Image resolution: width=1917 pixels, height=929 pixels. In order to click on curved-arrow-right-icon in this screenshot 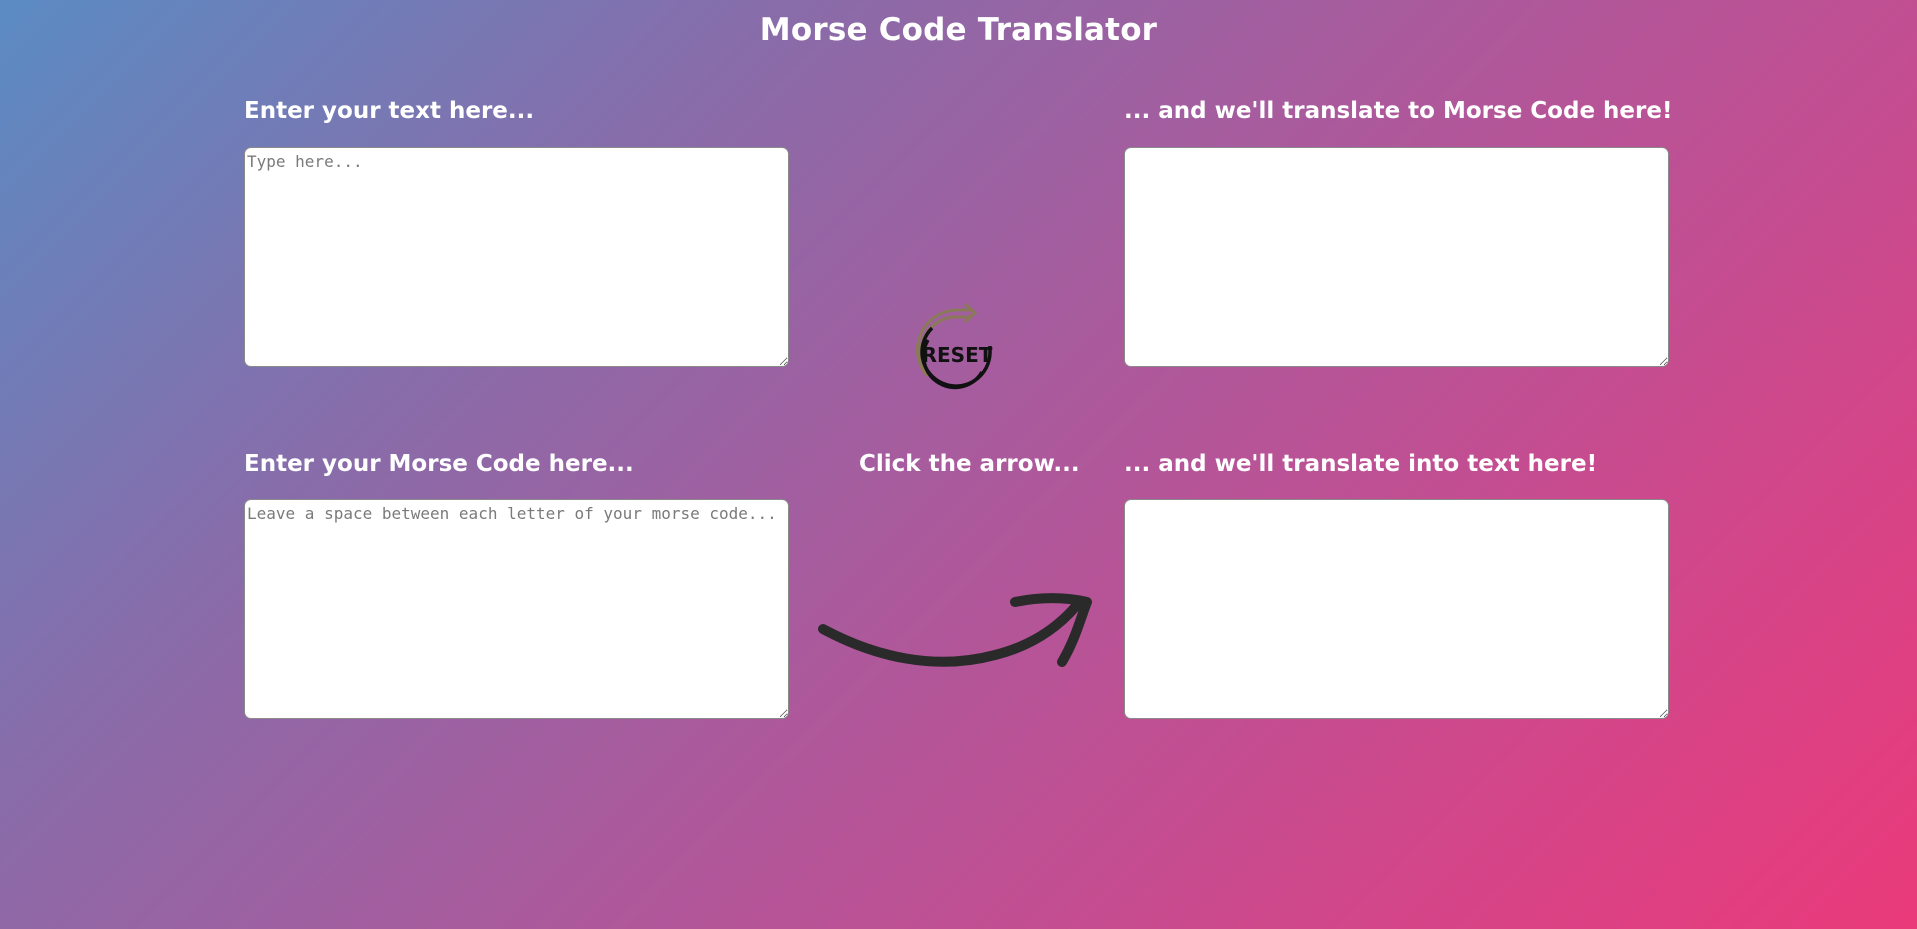, I will do `click(955, 630)`.